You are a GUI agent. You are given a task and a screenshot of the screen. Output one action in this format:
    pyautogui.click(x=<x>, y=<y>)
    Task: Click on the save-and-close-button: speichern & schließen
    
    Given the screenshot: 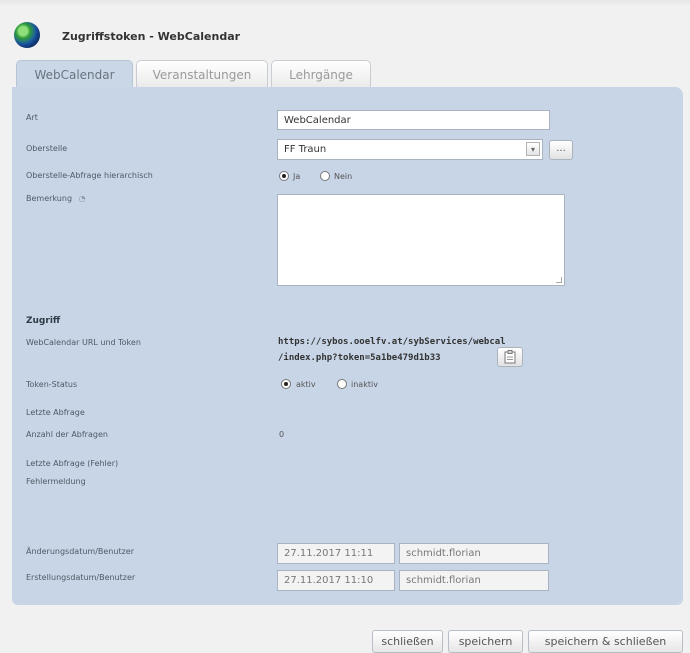 What is the action you would take?
    pyautogui.click(x=605, y=641)
    